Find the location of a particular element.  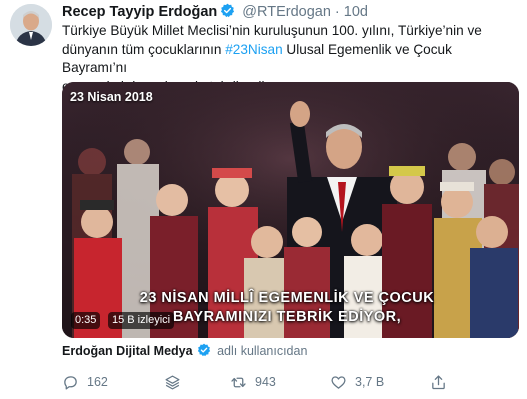

tweet-header: Recep Tayyip Erdoğan @RTErdogan · 10d is located at coordinates (215, 12).